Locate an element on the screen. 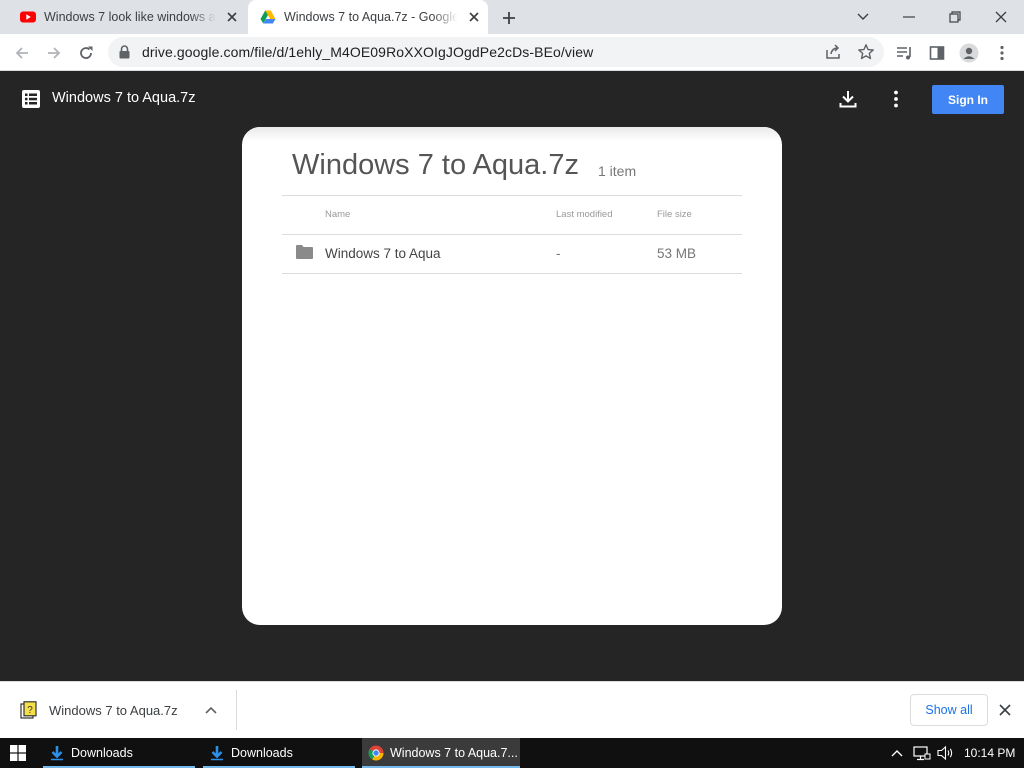 Image resolution: width=1024 pixels, height=768 pixels. side-panel-icon is located at coordinates (937, 53).